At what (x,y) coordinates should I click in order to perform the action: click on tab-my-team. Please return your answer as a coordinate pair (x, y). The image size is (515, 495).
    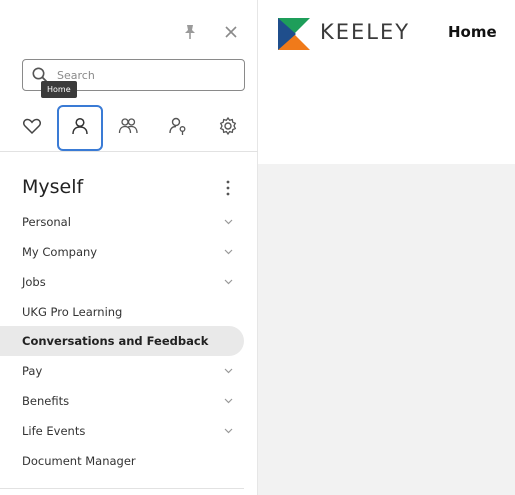
    Looking at the image, I should click on (128, 128).